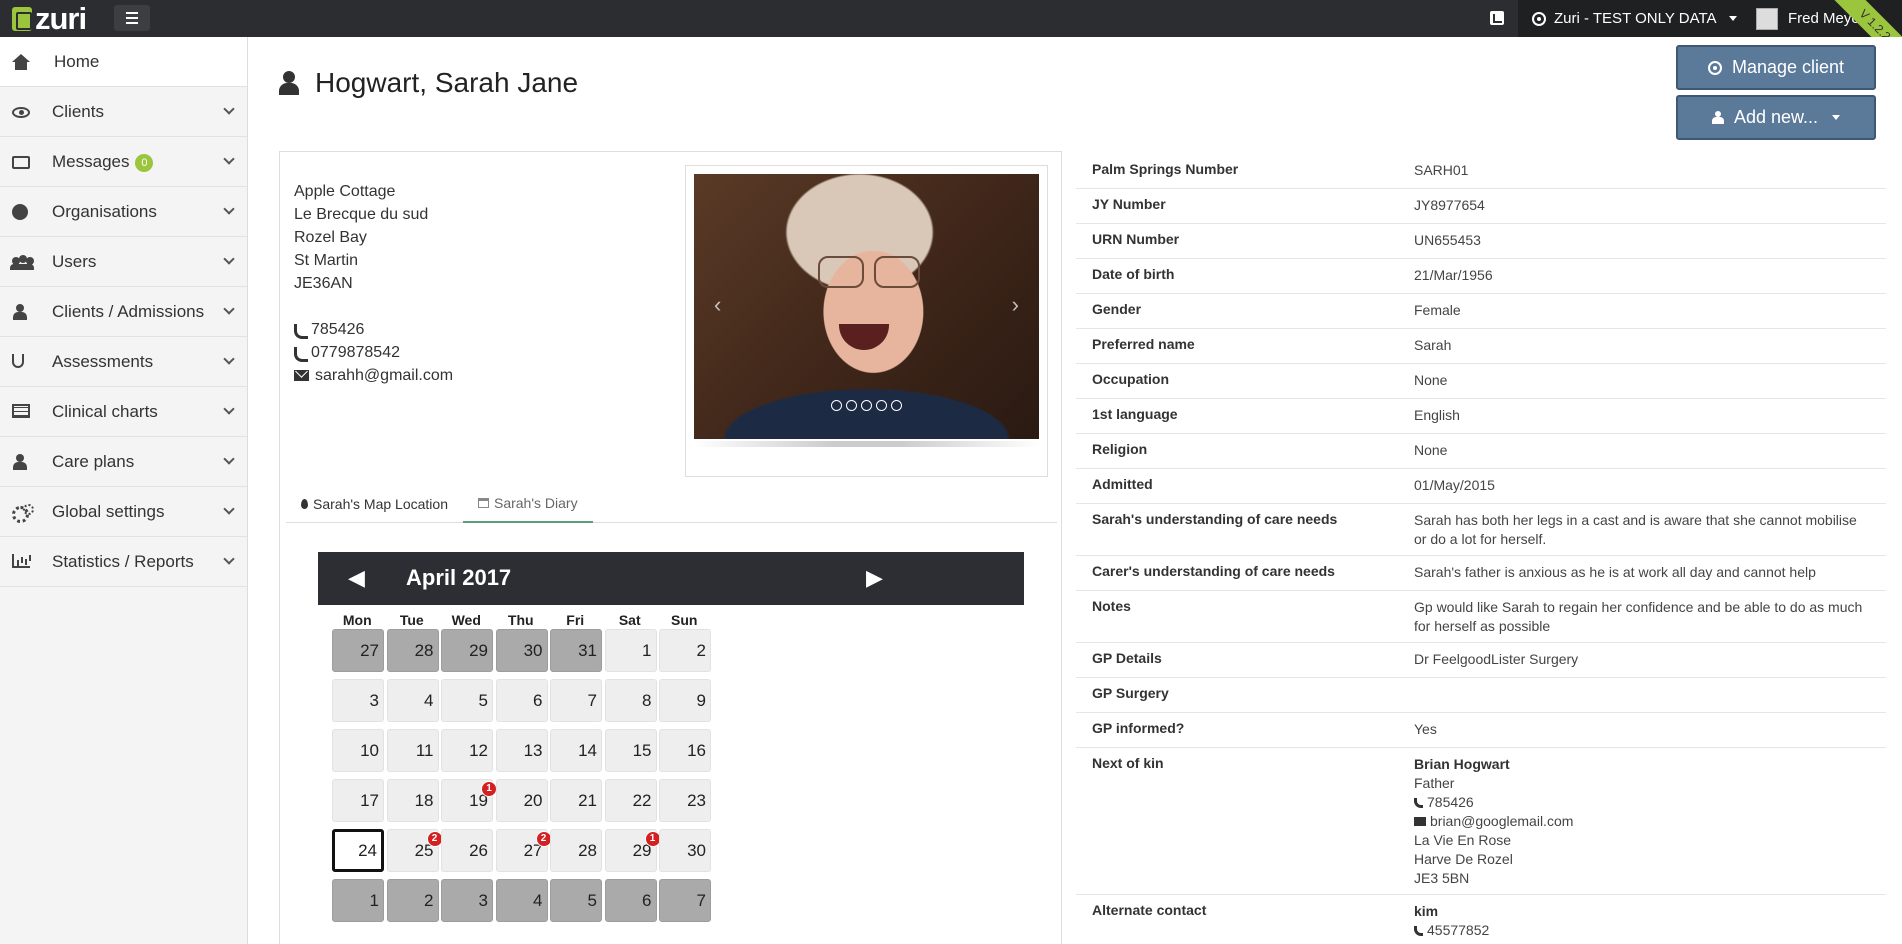  What do you see at coordinates (412, 800) in the screenshot?
I see `calendar-day: 18` at bounding box center [412, 800].